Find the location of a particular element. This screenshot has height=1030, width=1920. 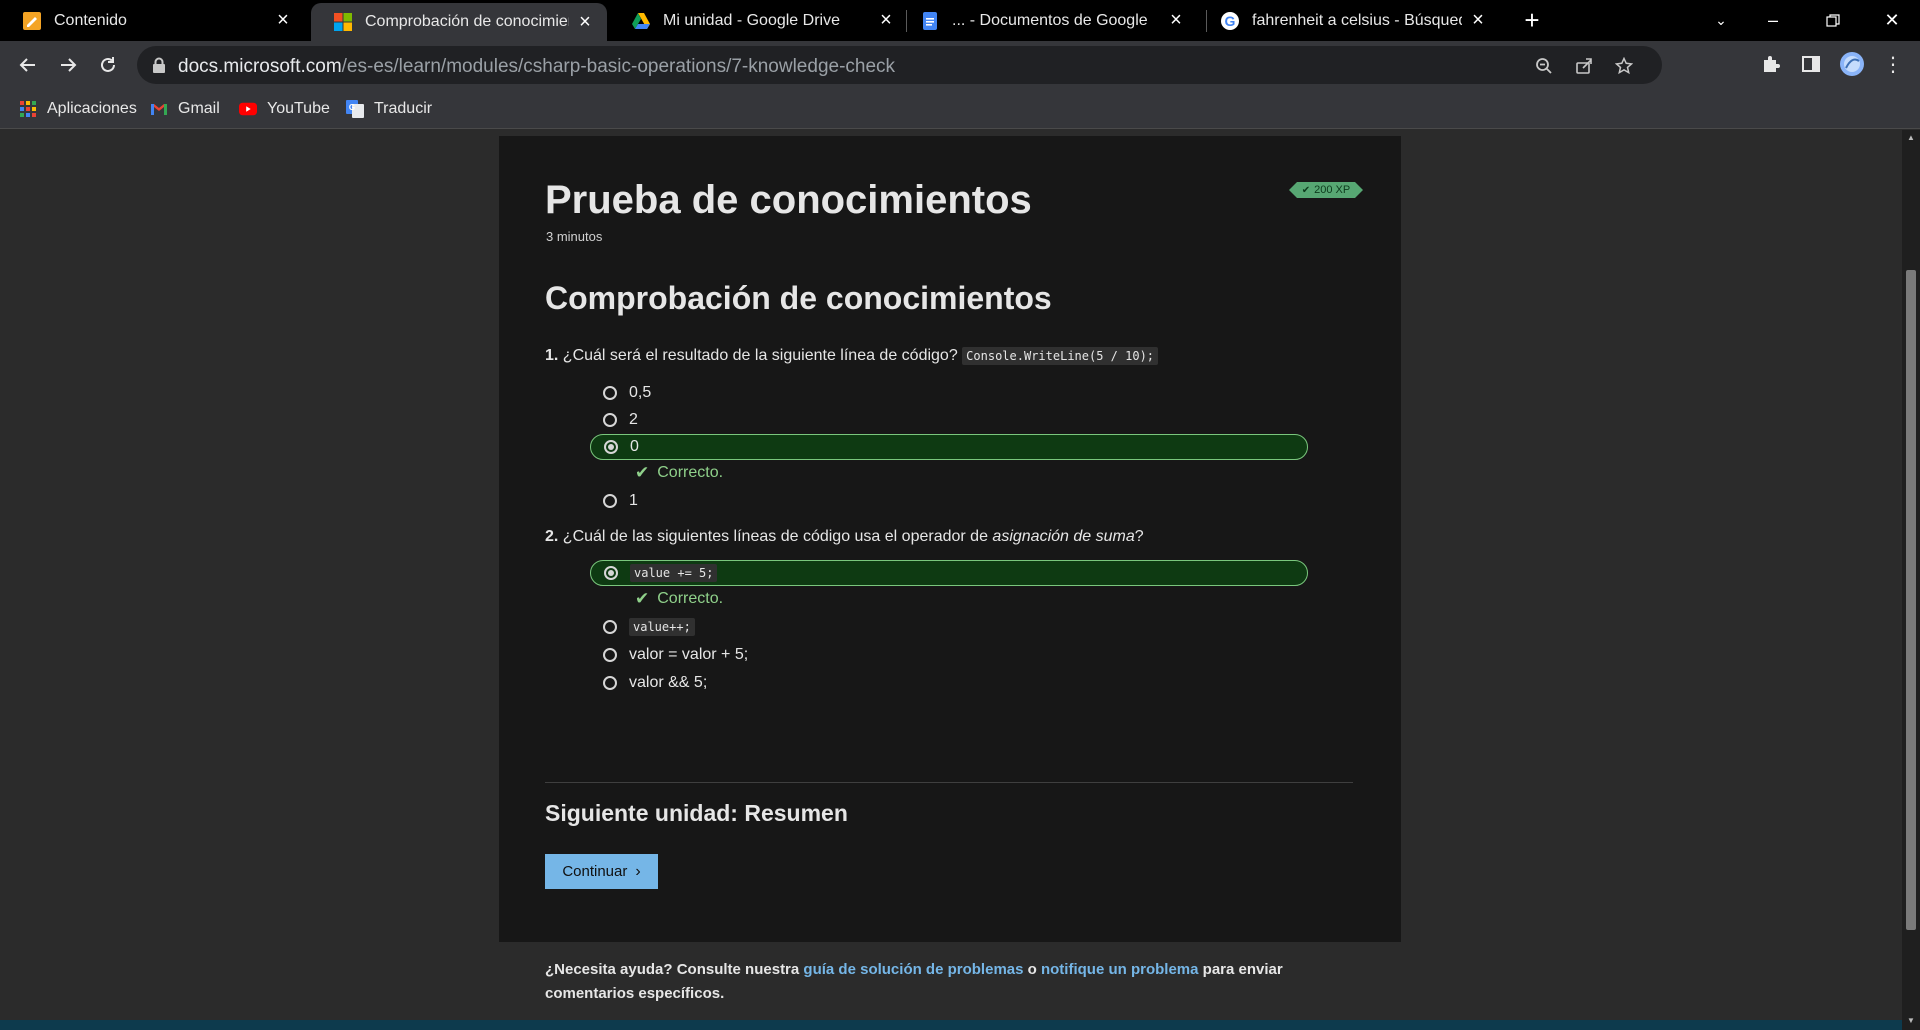

answer-option-selected: 0 is located at coordinates (949, 447).